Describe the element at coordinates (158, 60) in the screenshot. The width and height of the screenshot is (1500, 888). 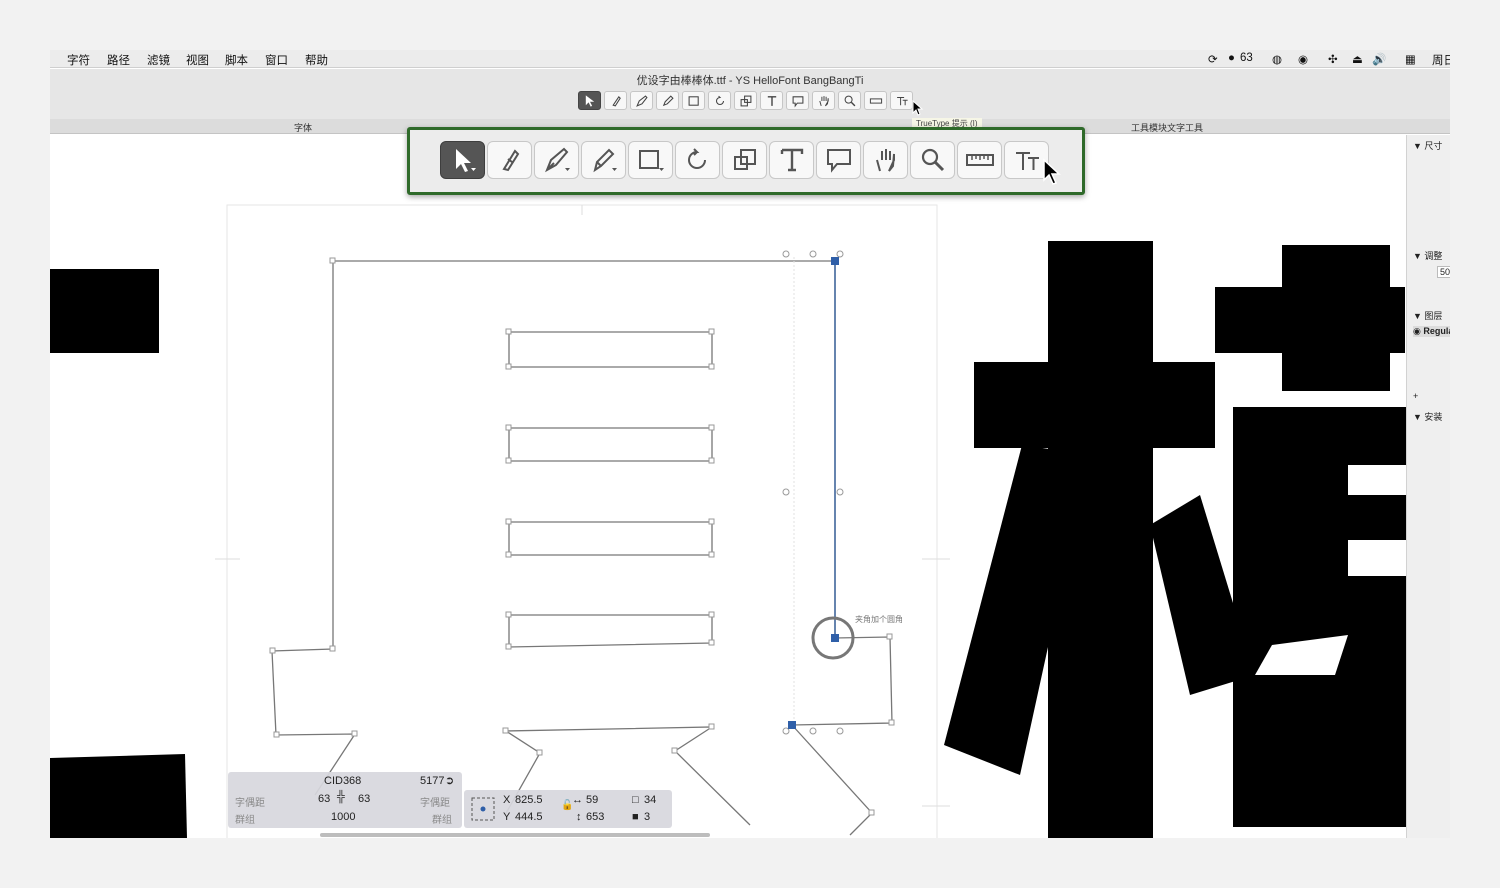
I see `menu-filter: 滤镜` at that location.